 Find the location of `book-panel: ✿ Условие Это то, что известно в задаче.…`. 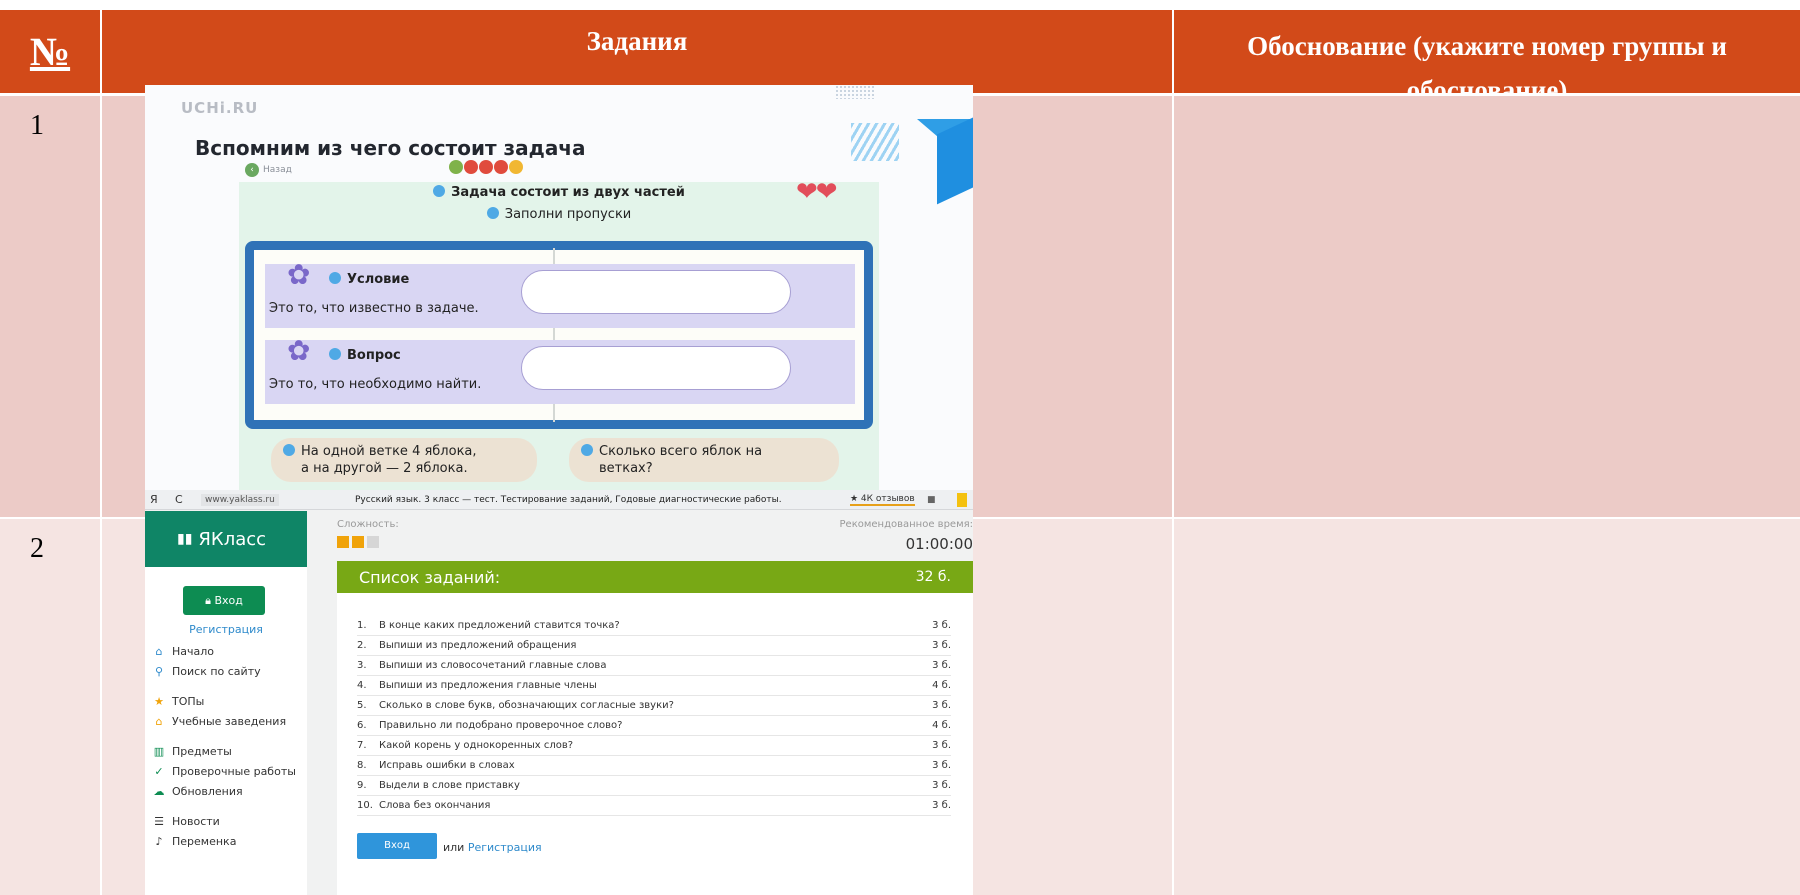

book-panel: ✿ Условие Это то, что известно в задаче.… is located at coordinates (559, 335).